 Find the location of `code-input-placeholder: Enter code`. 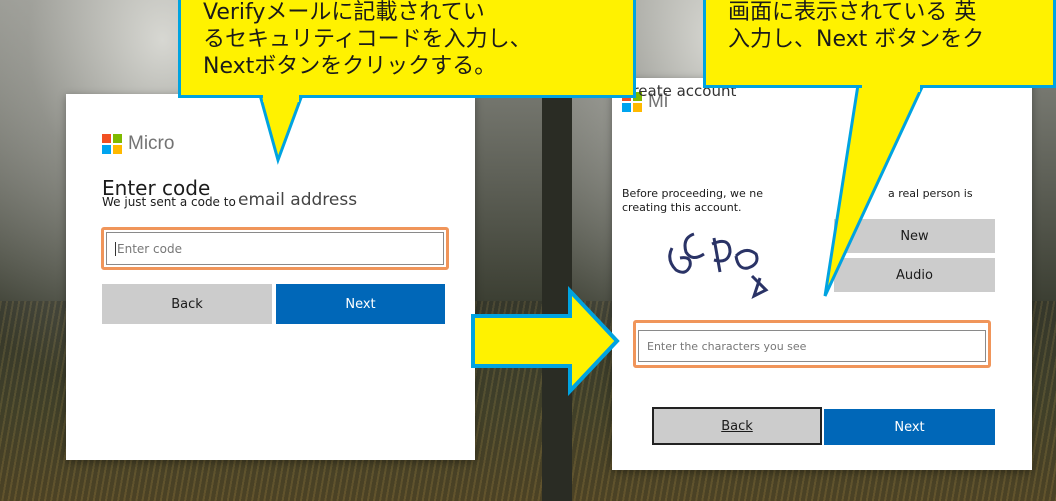

code-input-placeholder: Enter code is located at coordinates (149, 248).